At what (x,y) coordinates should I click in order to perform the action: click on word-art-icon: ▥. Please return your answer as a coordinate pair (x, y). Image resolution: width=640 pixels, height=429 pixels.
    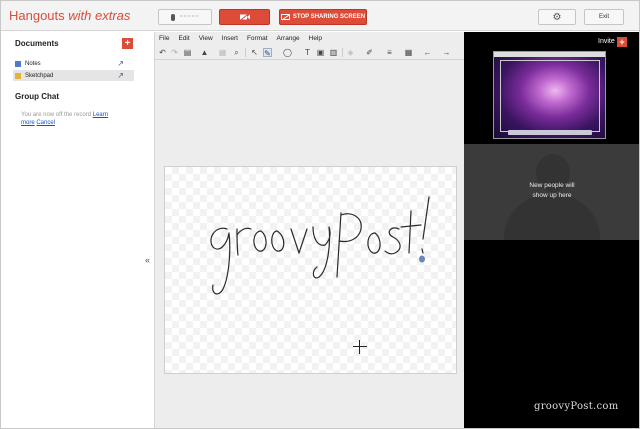
    Looking at the image, I should click on (333, 52).